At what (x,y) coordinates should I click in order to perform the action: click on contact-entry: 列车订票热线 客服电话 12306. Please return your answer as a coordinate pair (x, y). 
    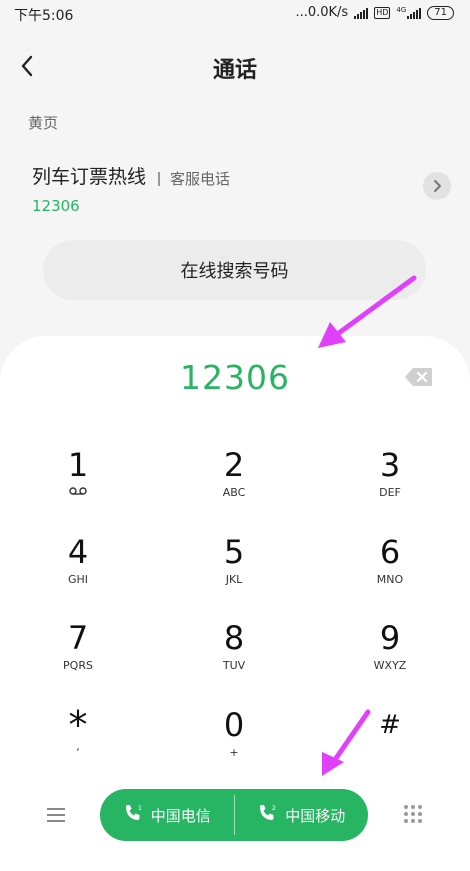
    Looking at the image, I should click on (131, 188).